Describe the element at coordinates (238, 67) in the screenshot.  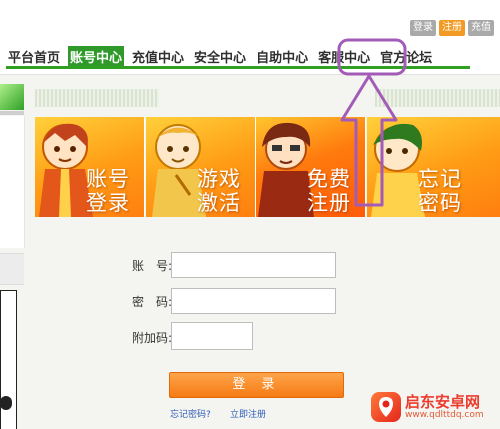
I see `nav-underline` at that location.